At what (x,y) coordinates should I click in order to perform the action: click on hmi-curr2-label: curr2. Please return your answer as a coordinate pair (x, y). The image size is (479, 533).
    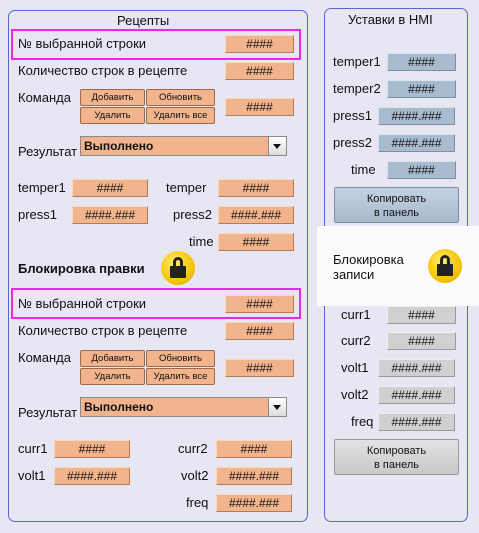
    Looking at the image, I should click on (356, 340).